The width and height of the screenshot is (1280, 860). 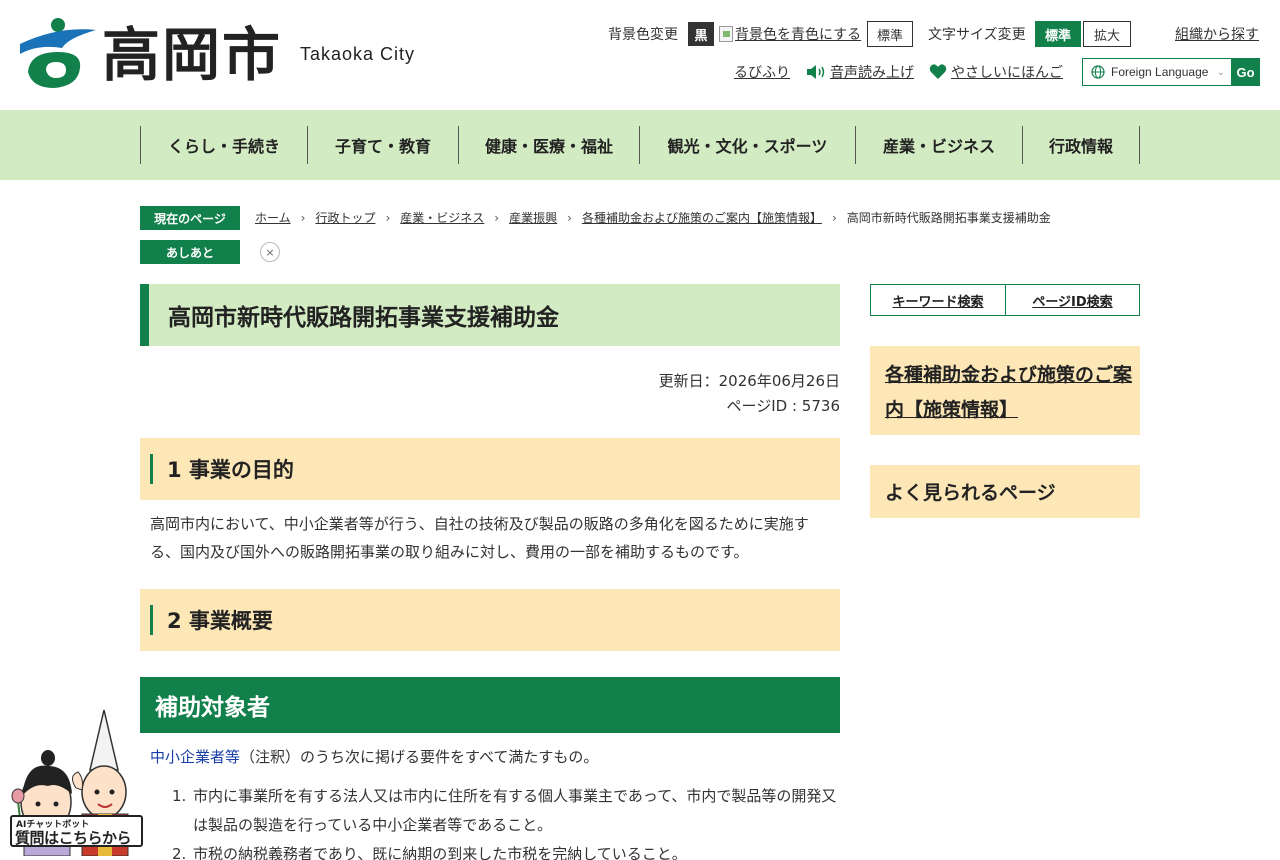 What do you see at coordinates (549, 145) in the screenshot?
I see `nav-item-health: 健康・医療・福祉` at bounding box center [549, 145].